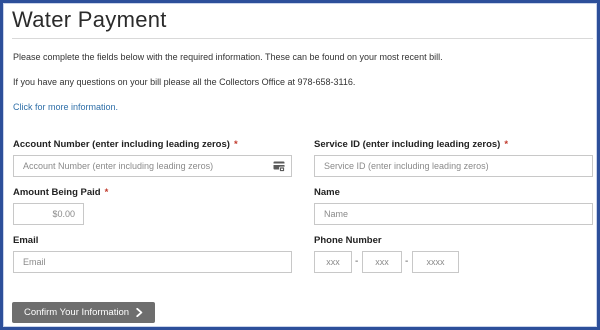  Describe the element at coordinates (302, 38) in the screenshot. I see `title-divider` at that location.